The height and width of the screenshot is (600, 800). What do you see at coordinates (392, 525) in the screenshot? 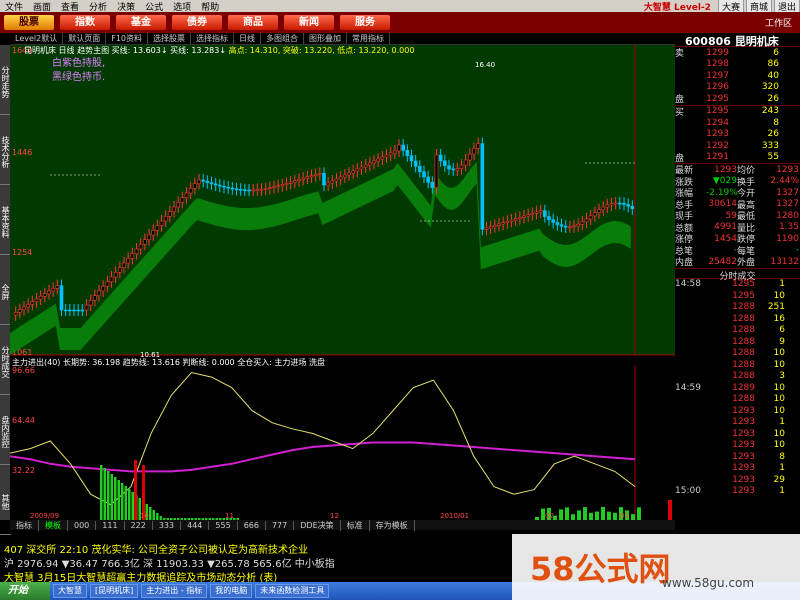
I see `bottom-tab: 存为模板` at bounding box center [392, 525].